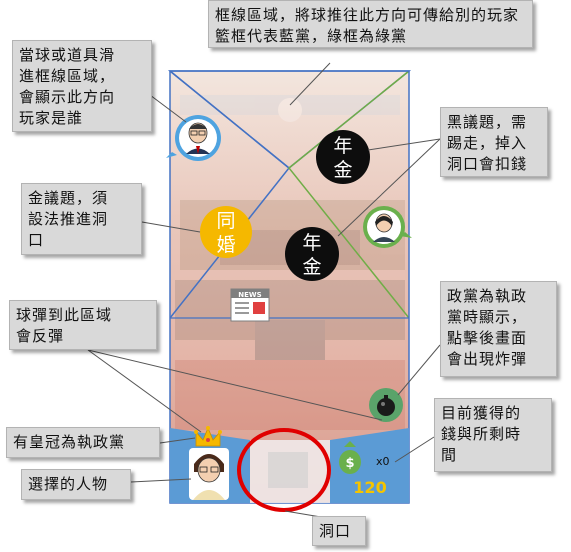  I want to click on gold-issue-ball-char2: 婚, so click(225, 245).